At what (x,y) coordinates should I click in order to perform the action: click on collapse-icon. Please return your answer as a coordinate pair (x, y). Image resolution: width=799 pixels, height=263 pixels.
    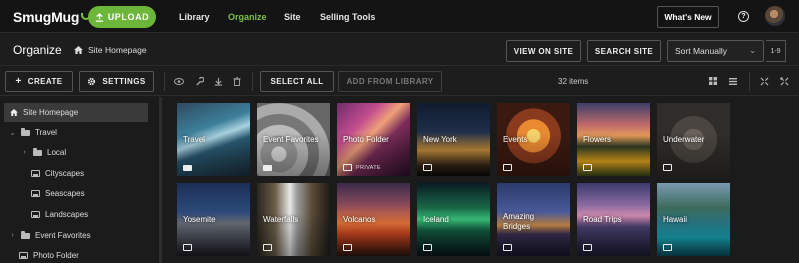
    Looking at the image, I should click on (764, 81).